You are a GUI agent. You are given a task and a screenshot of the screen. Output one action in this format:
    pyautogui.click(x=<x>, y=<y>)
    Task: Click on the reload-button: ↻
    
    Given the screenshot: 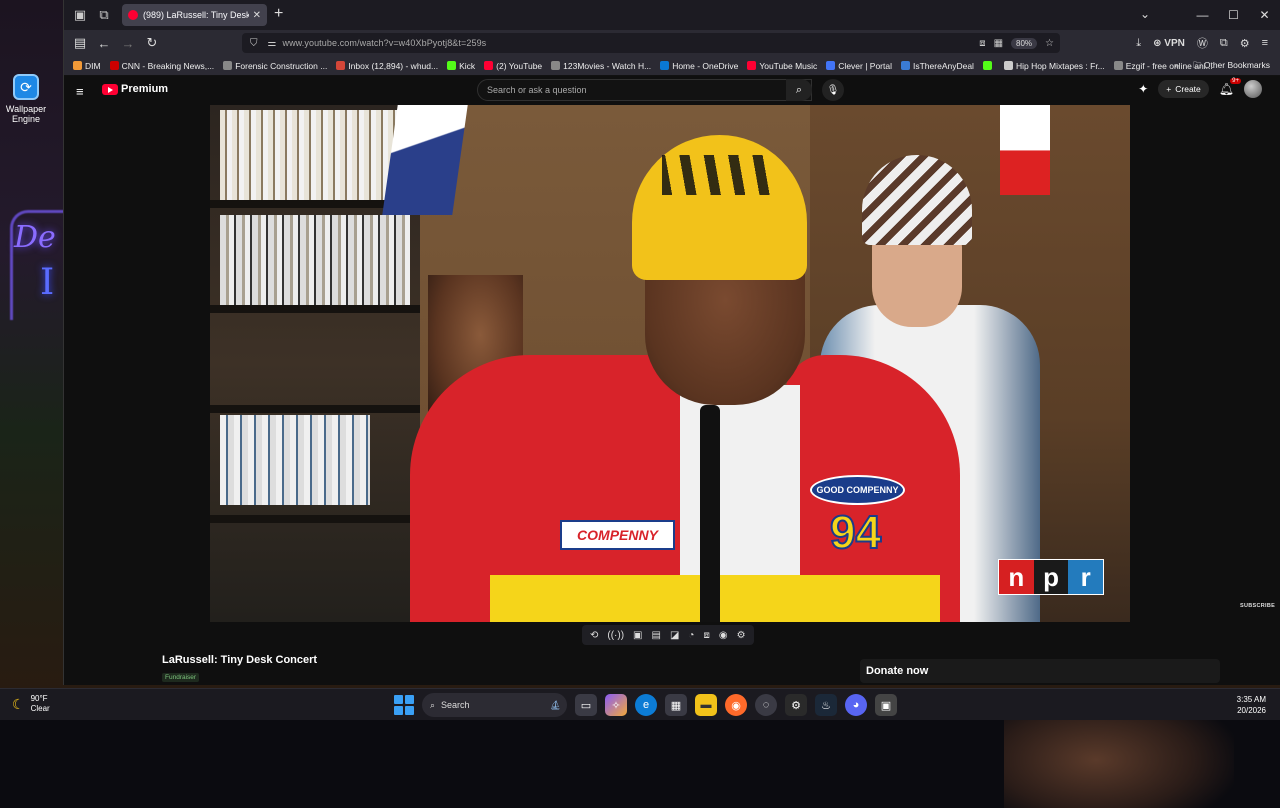 What is the action you would take?
    pyautogui.click(x=152, y=43)
    